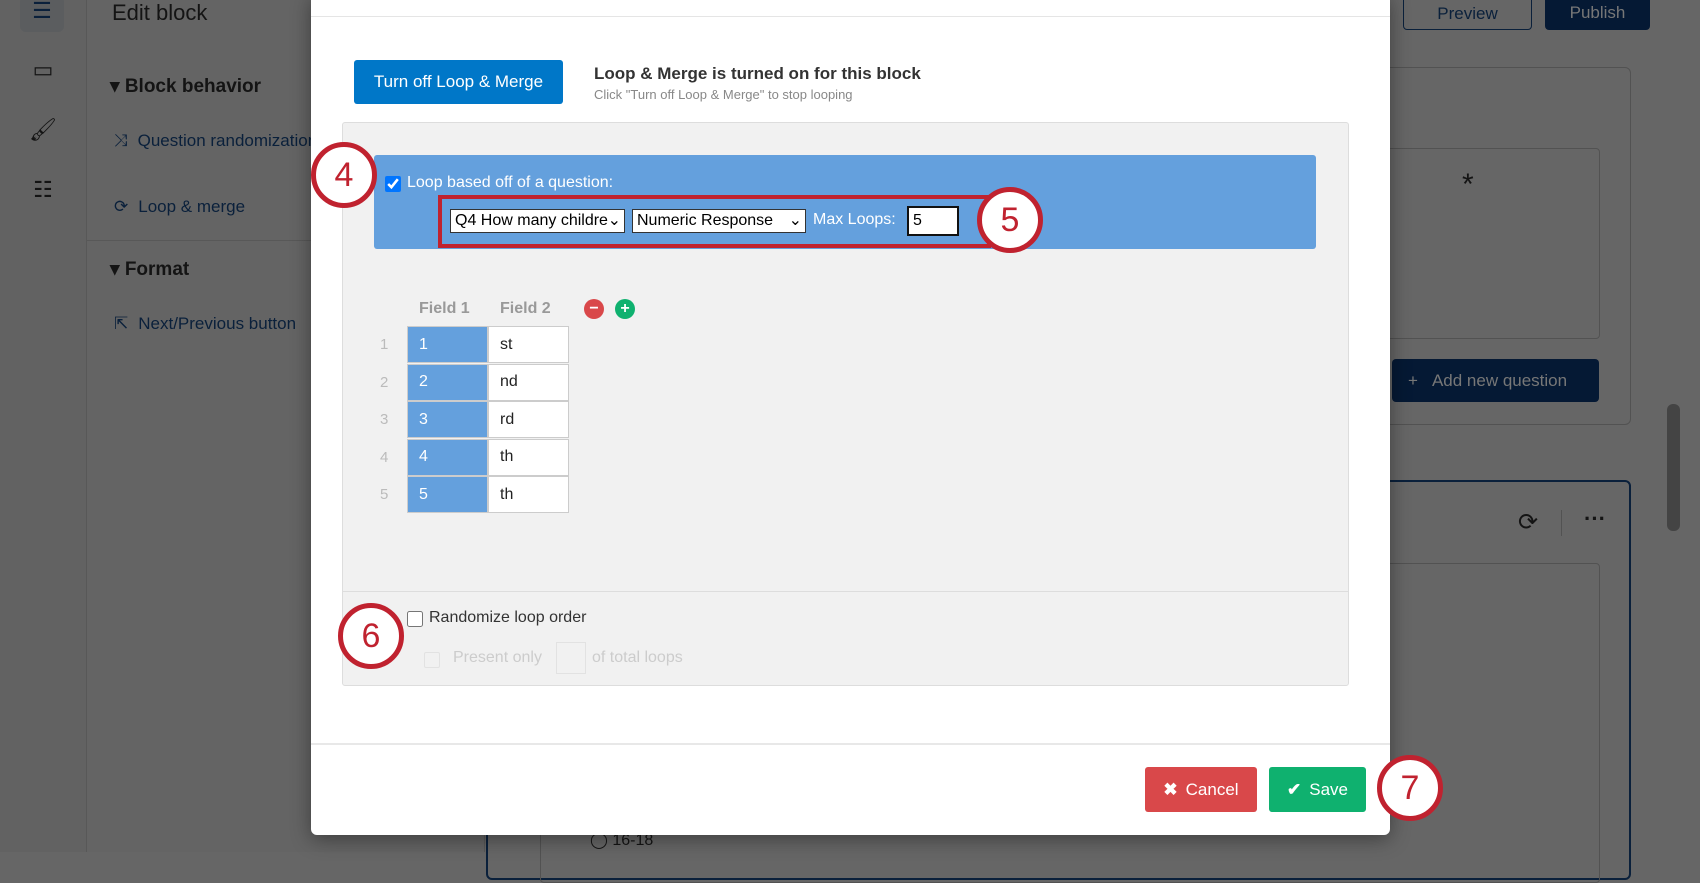 The image size is (1700, 883). What do you see at coordinates (1170, 789) in the screenshot?
I see `close-icon: ✖` at bounding box center [1170, 789].